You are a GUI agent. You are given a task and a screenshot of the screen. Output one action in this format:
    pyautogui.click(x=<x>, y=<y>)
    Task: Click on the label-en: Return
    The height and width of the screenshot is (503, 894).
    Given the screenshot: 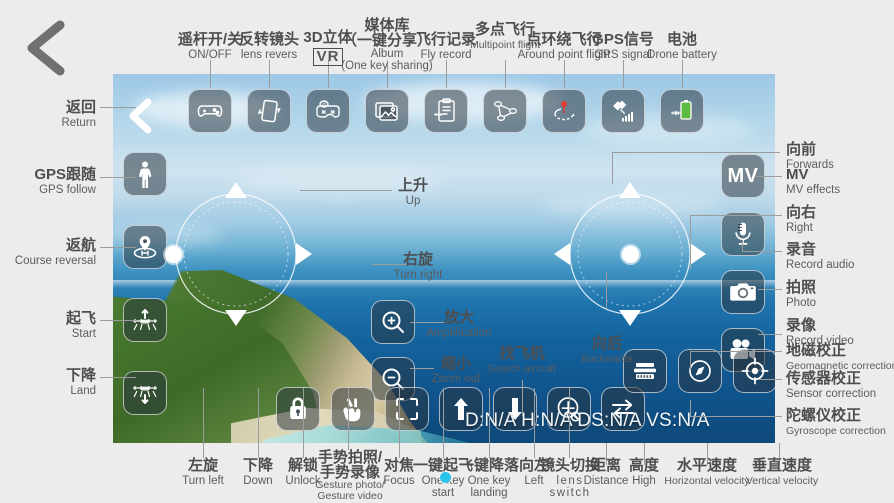 What is the action you would take?
    pyautogui.click(x=78, y=122)
    